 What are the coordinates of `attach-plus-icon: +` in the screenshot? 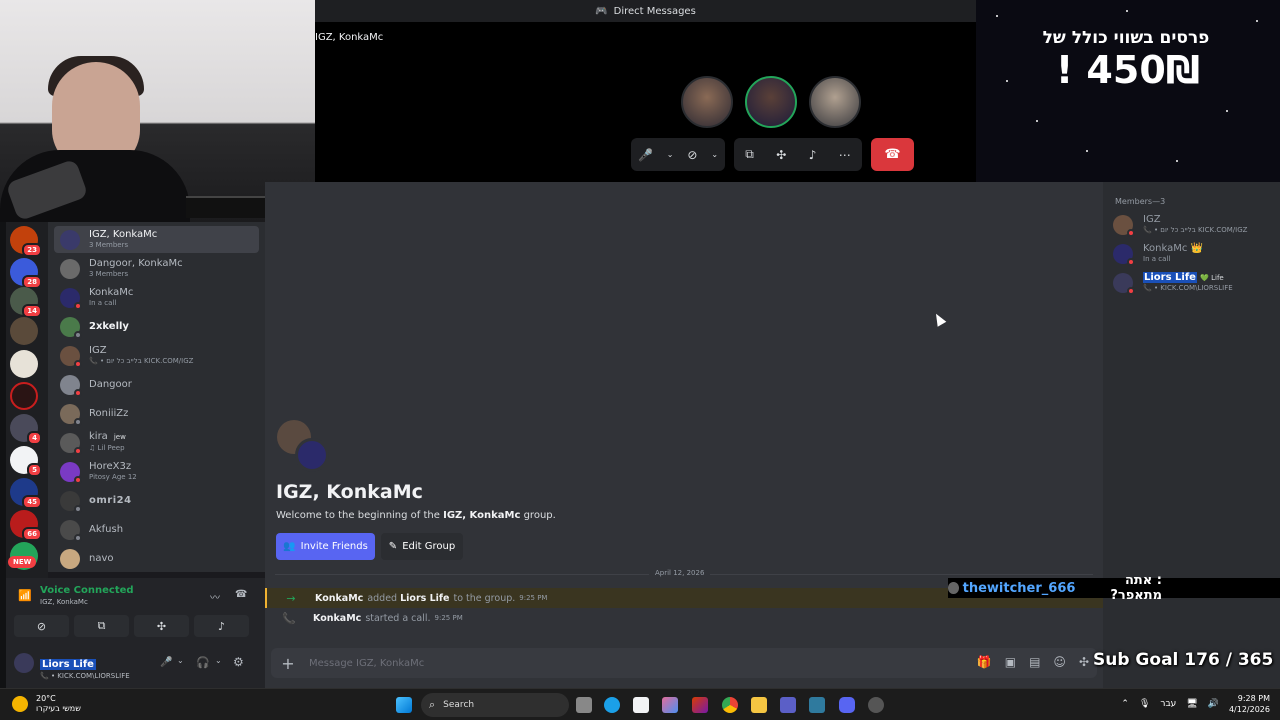 It's located at (288, 663).